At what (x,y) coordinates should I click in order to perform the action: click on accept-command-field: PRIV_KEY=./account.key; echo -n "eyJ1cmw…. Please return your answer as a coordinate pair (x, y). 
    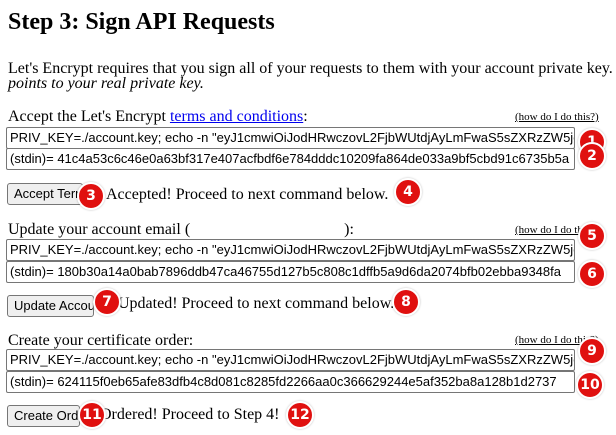
    Looking at the image, I should click on (290, 138).